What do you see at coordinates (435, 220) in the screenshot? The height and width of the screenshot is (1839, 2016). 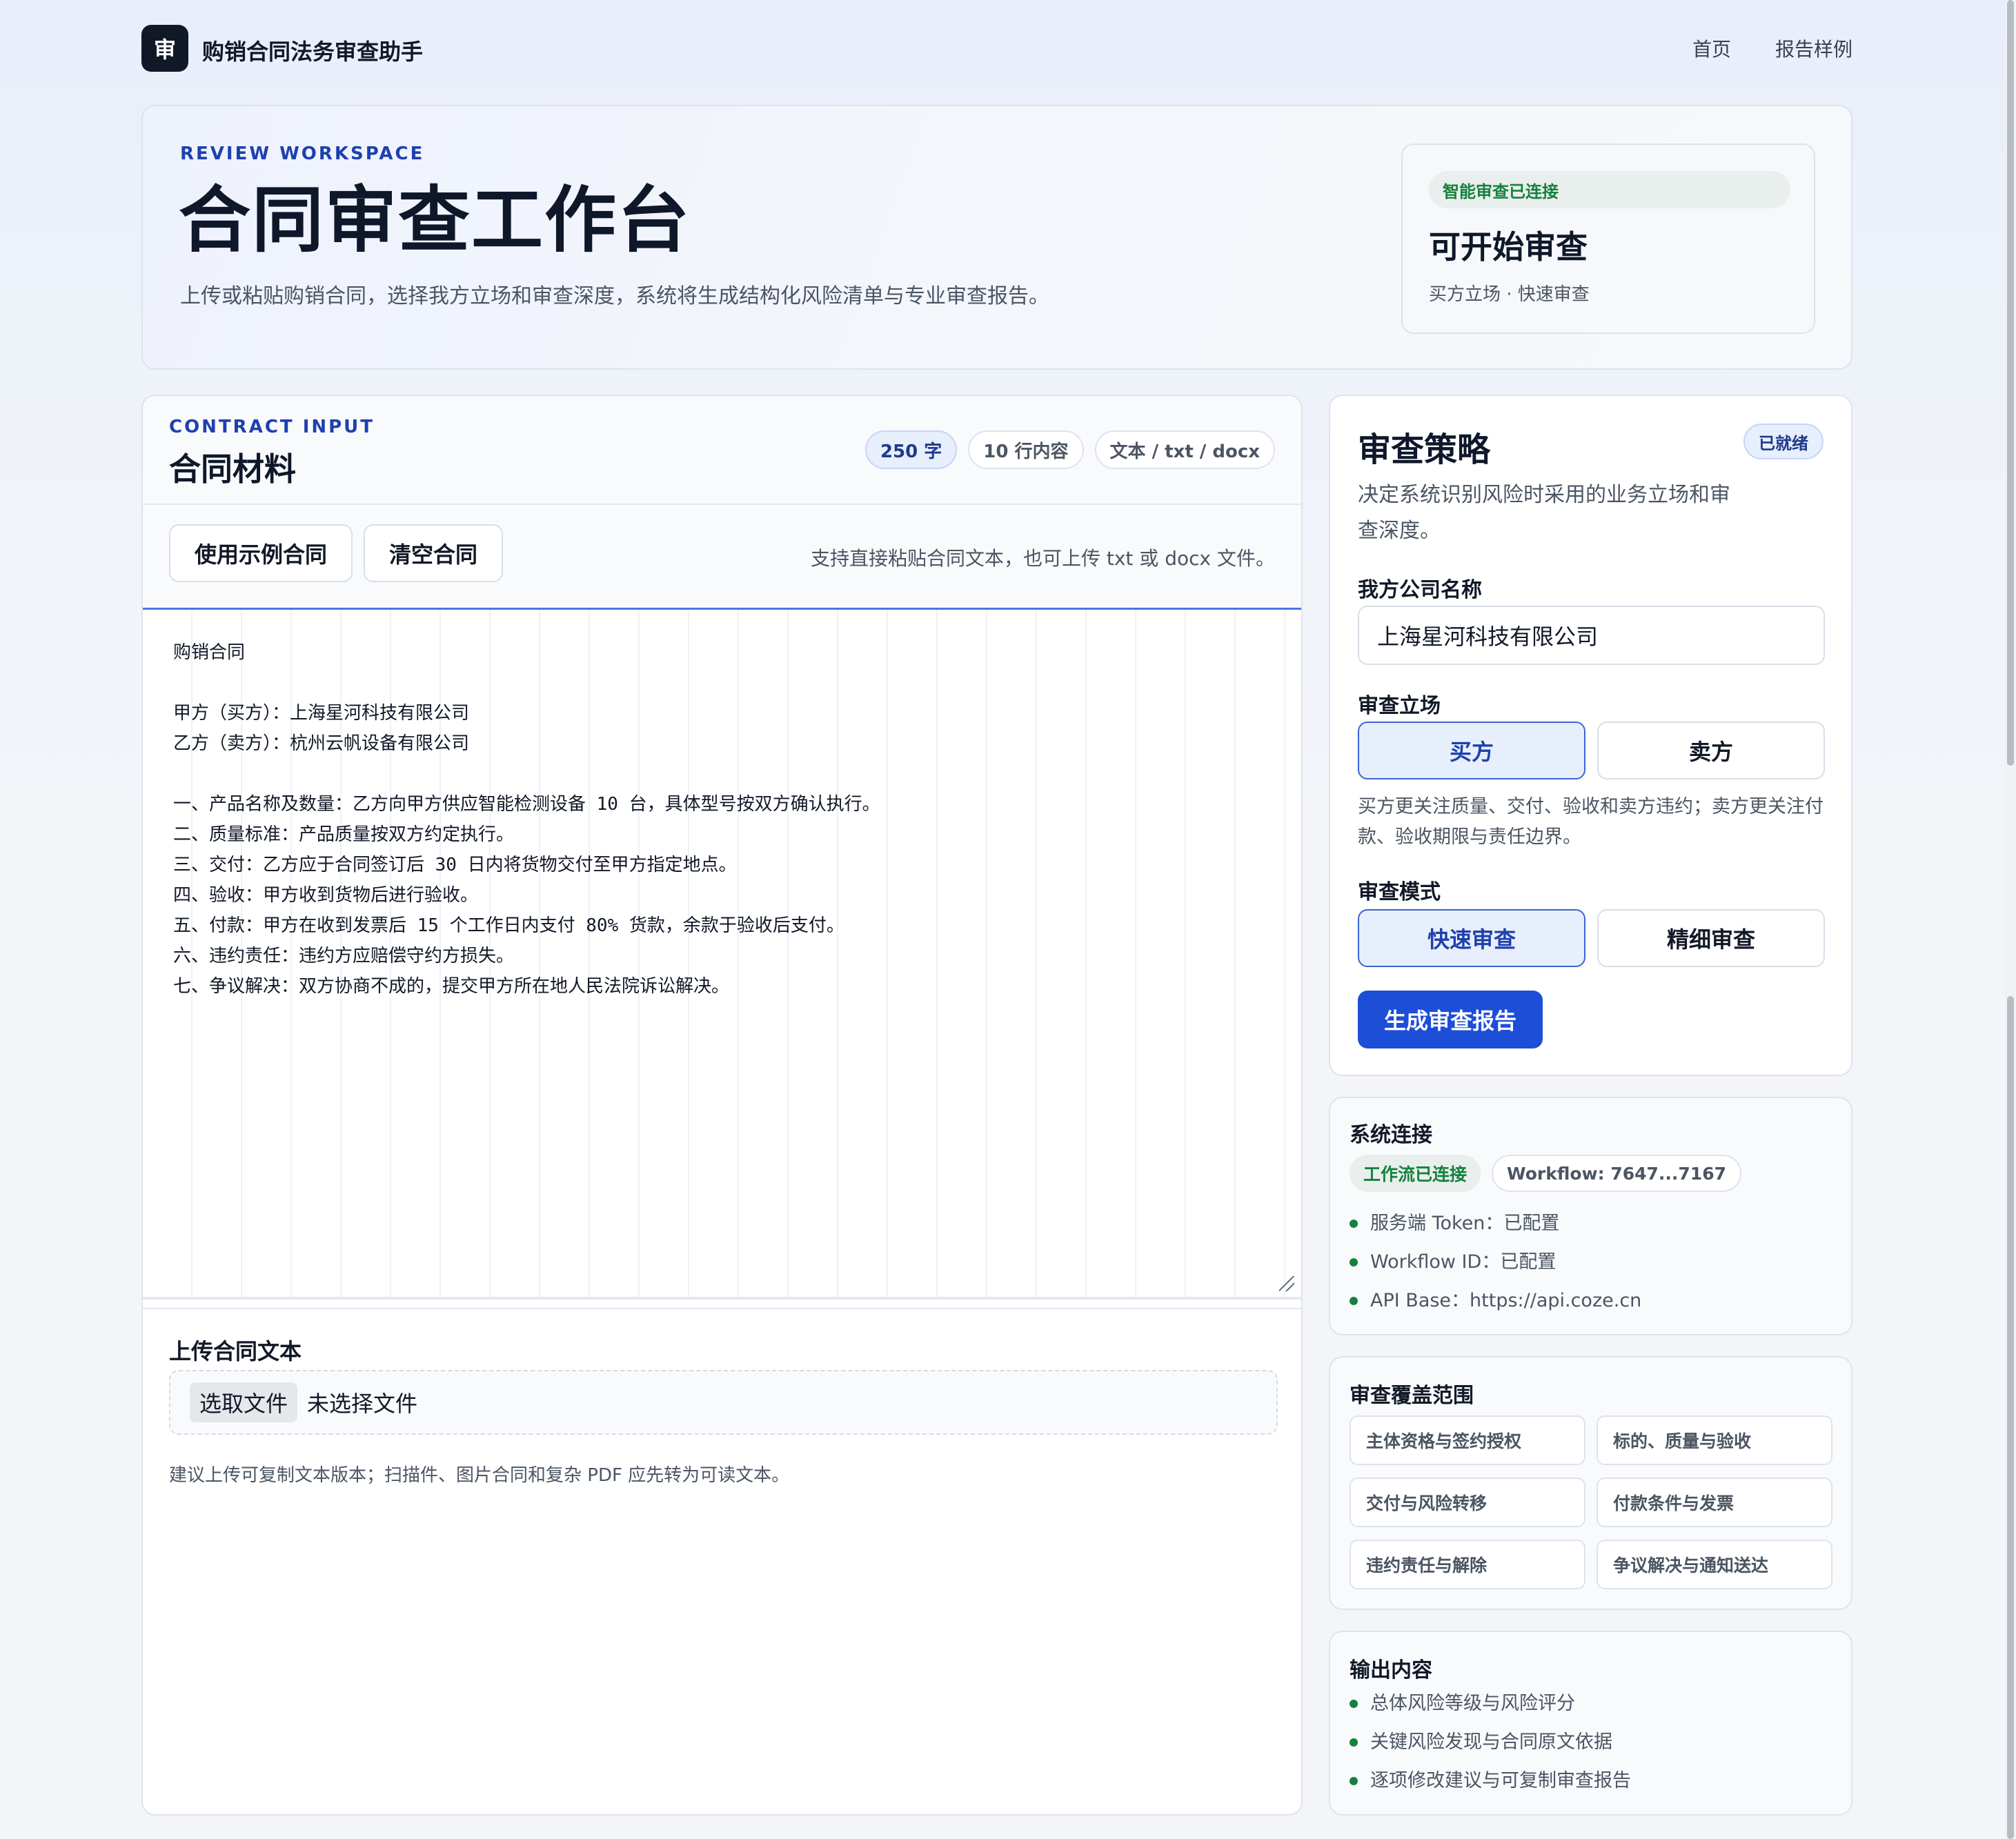 I see `page-title: 合同审查工作台` at bounding box center [435, 220].